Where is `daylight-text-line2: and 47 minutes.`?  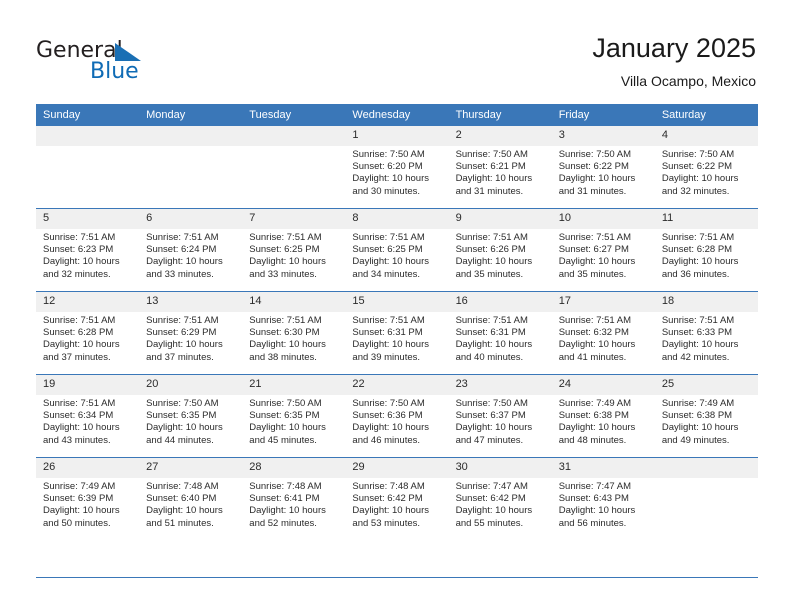 daylight-text-line2: and 47 minutes. is located at coordinates (489, 440).